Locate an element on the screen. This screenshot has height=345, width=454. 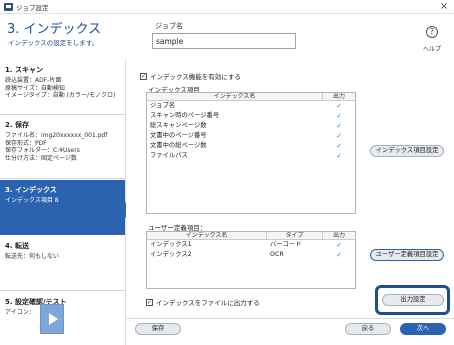
index-name-cell: インデックス1 is located at coordinates (171, 244).